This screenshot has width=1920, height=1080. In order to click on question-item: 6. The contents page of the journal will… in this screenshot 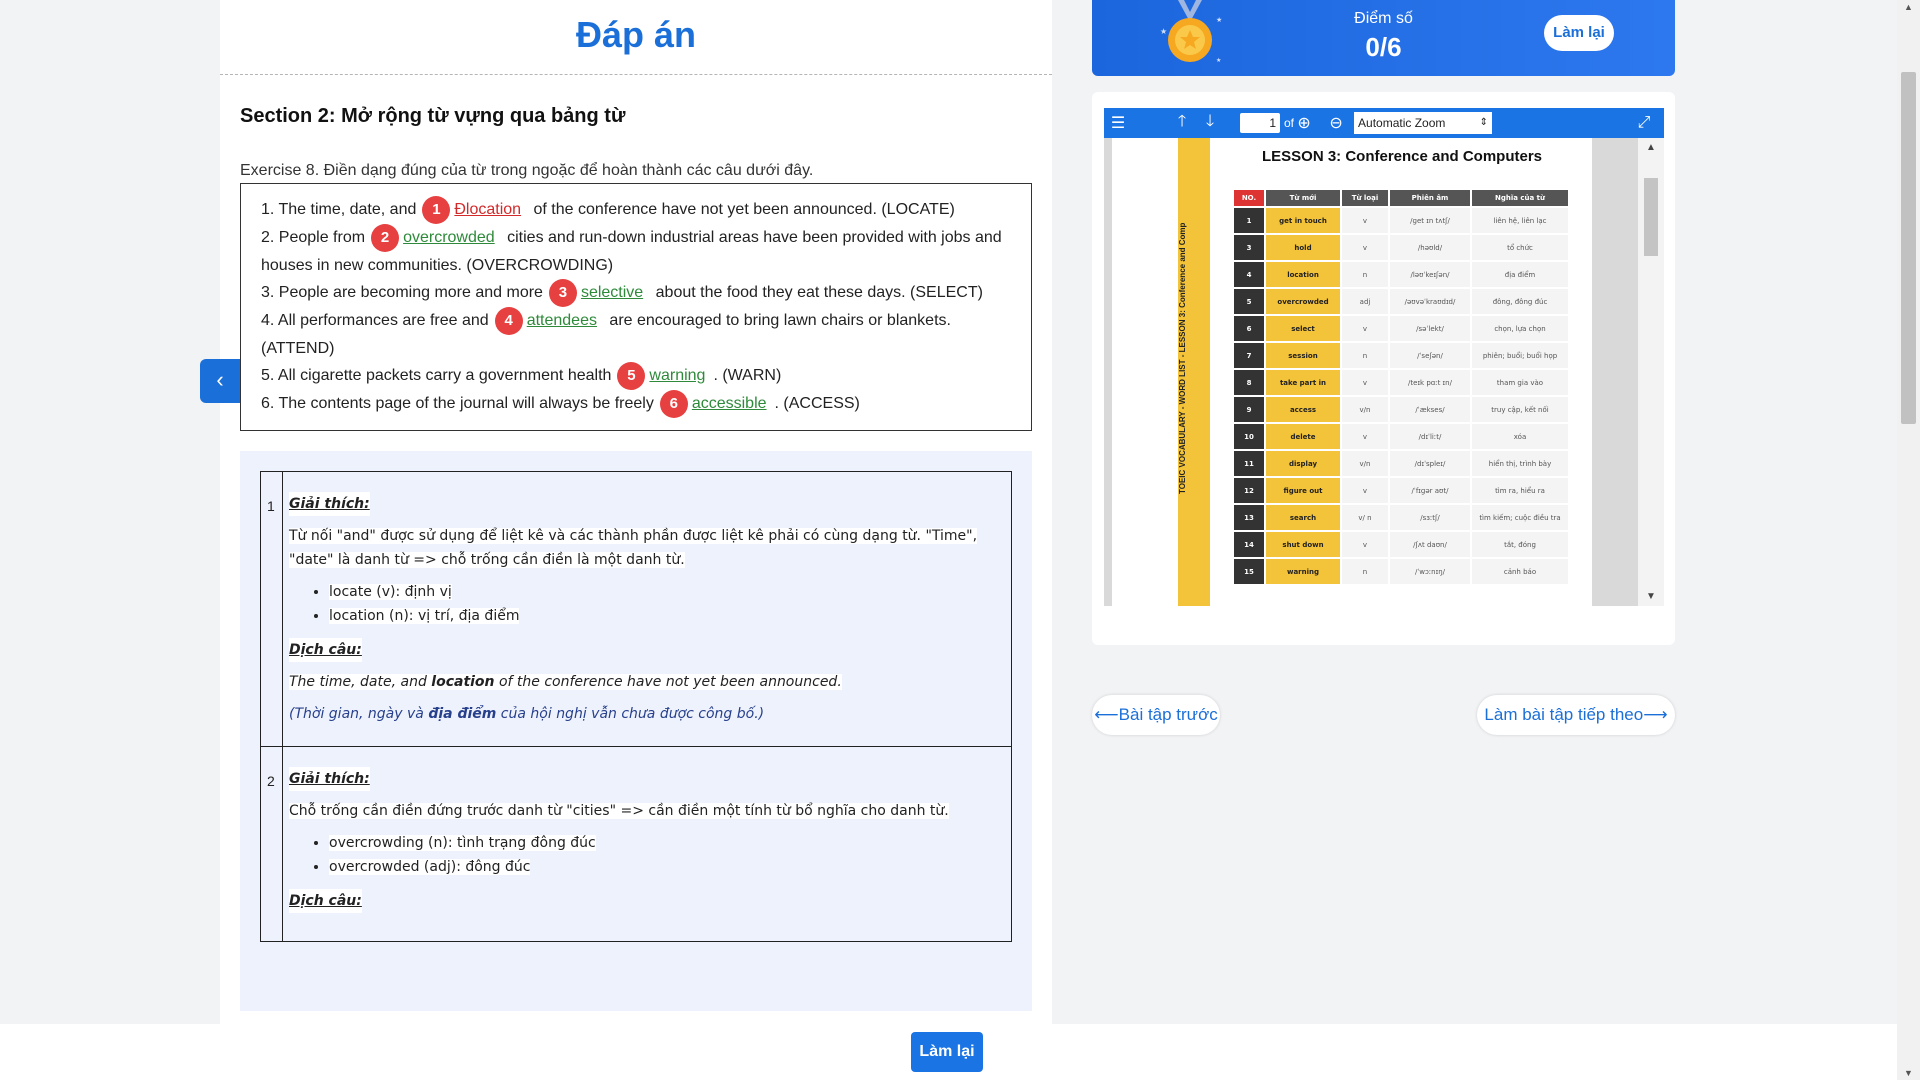, I will do `click(636, 404)`.